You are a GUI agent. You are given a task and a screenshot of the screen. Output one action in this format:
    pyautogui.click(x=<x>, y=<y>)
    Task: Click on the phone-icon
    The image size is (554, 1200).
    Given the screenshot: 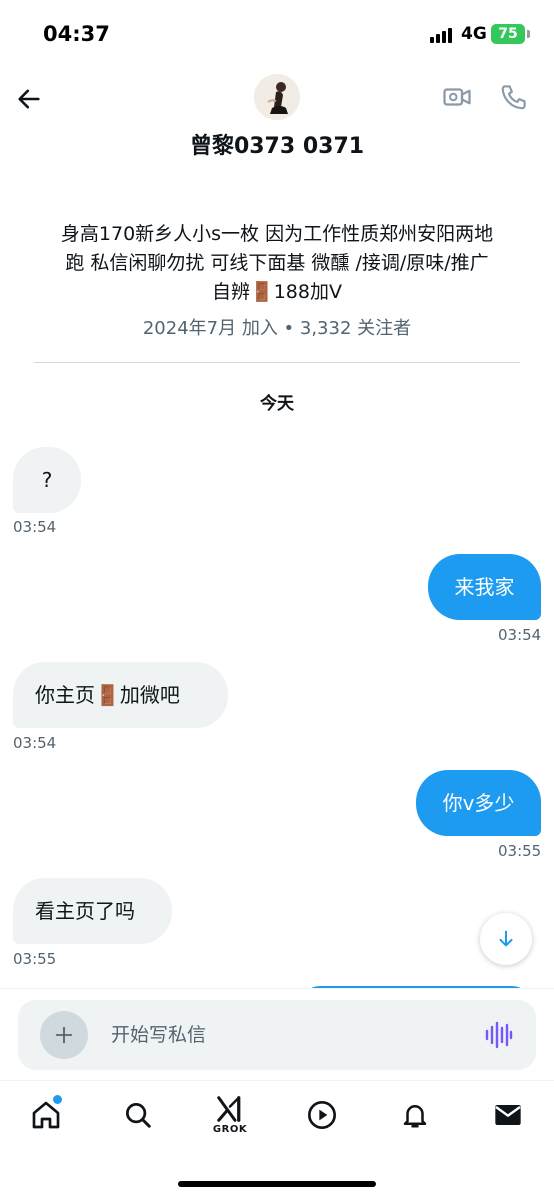 What is the action you would take?
    pyautogui.click(x=513, y=97)
    